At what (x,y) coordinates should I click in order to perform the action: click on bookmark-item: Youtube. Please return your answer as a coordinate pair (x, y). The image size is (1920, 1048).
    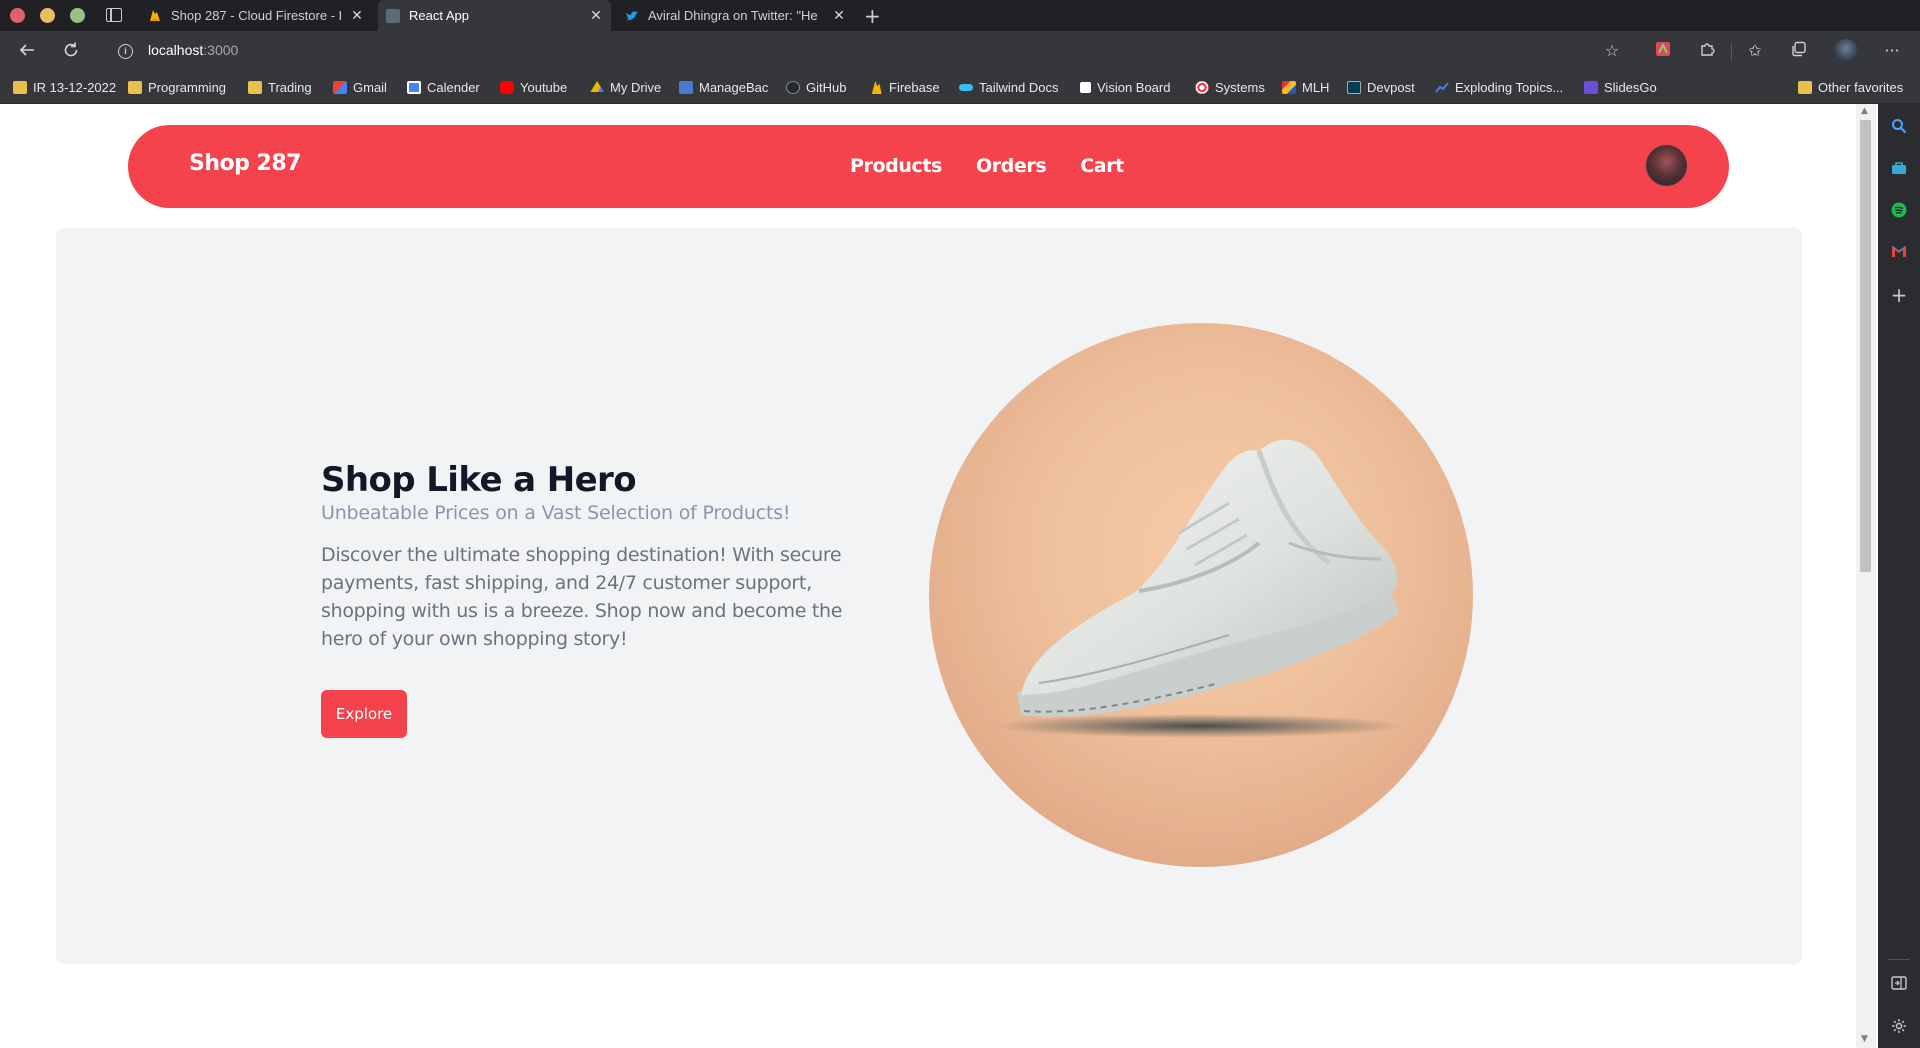
    Looking at the image, I should click on (533, 87).